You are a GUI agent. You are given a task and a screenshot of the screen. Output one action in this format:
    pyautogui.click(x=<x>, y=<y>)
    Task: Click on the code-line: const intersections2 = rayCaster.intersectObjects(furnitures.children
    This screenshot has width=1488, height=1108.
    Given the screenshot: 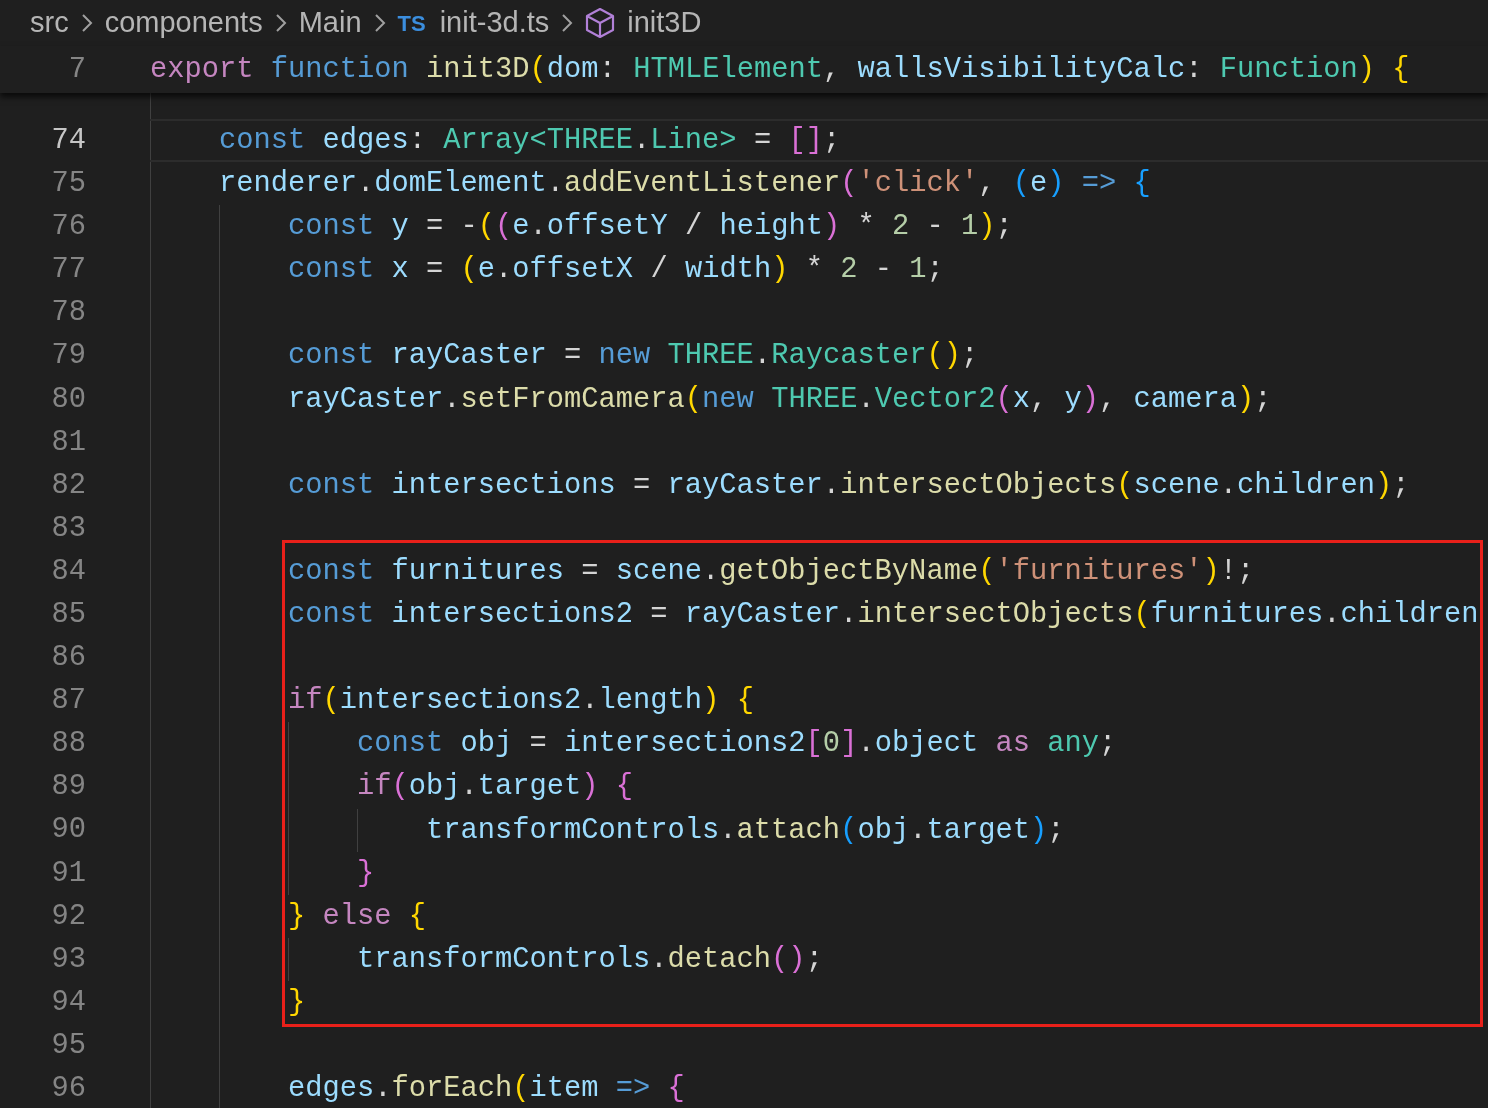 What is the action you would take?
    pyautogui.click(x=883, y=615)
    